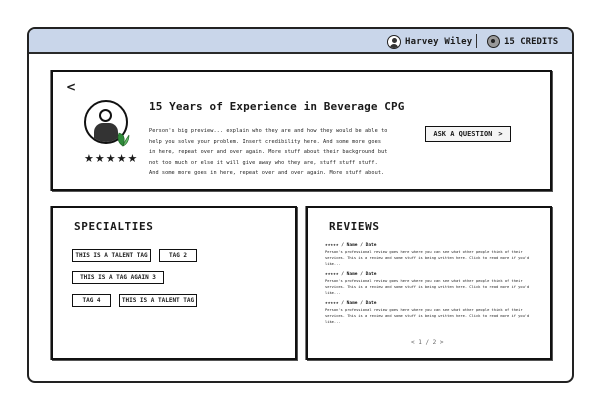 The width and height of the screenshot is (600, 406). Describe the element at coordinates (71, 87) in the screenshot. I see `back-button: <` at that location.